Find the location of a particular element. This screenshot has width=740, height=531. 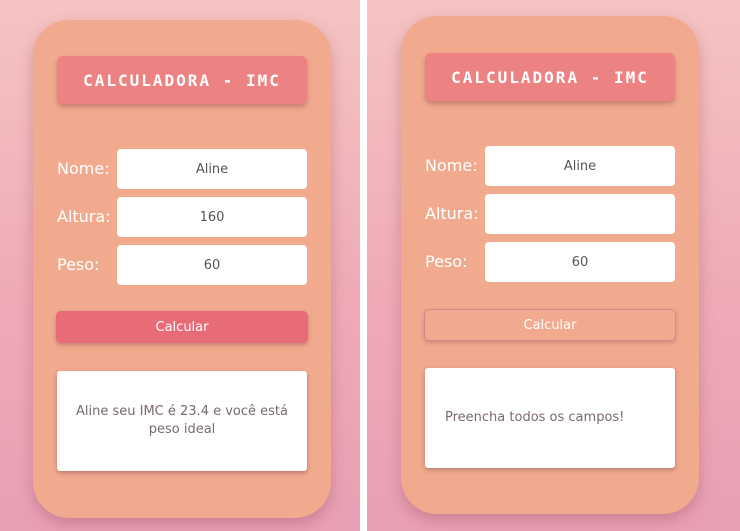

result-box: Preencha todos os campos! is located at coordinates (550, 418).